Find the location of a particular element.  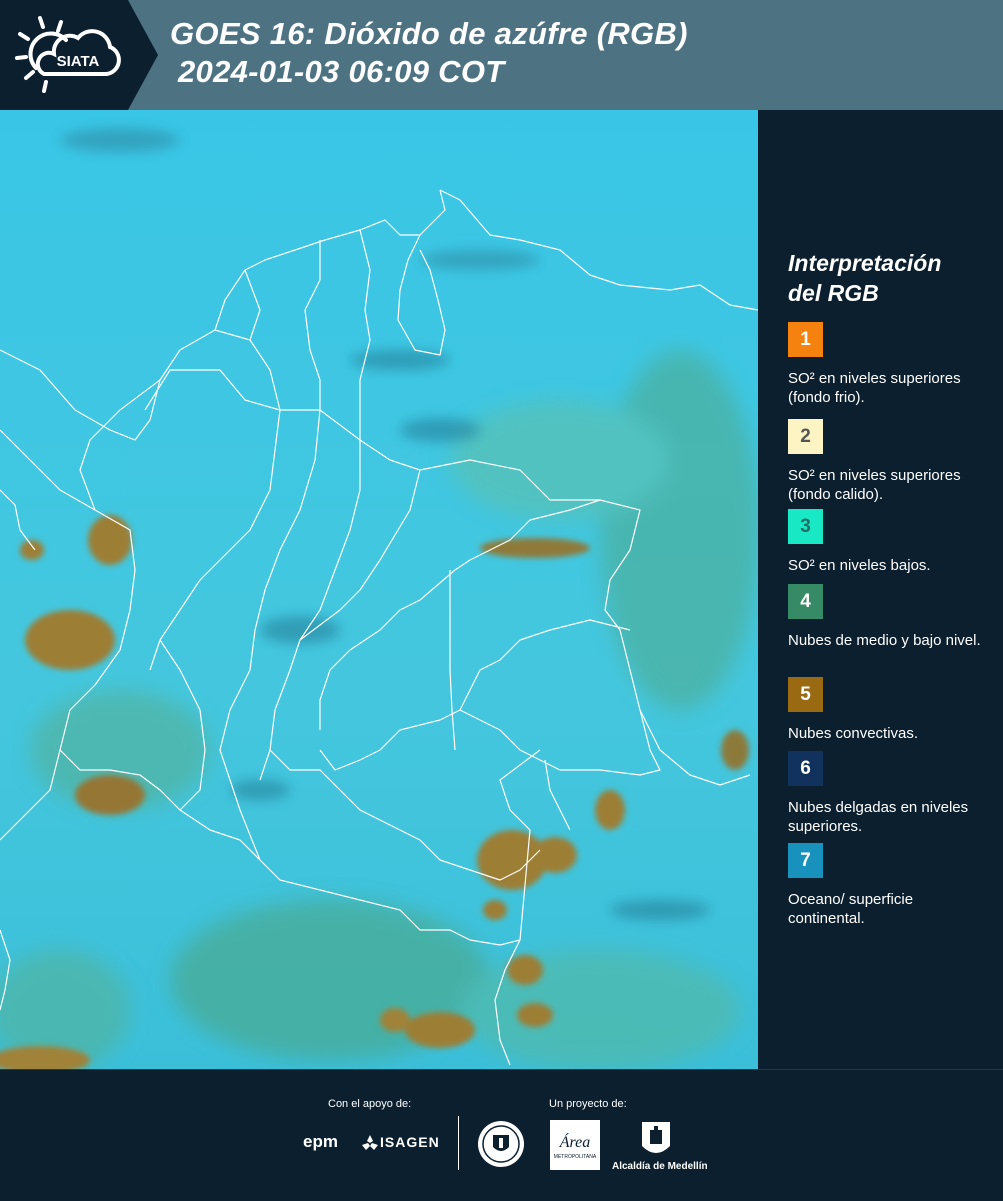

footer-divider is located at coordinates (458, 1143).